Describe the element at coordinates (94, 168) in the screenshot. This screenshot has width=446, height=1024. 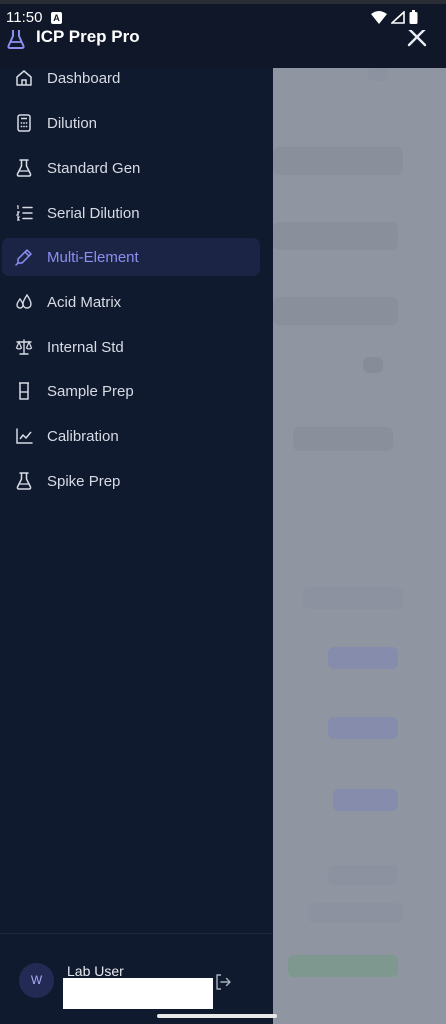
I see `nav-item-label: Standard Gen` at that location.